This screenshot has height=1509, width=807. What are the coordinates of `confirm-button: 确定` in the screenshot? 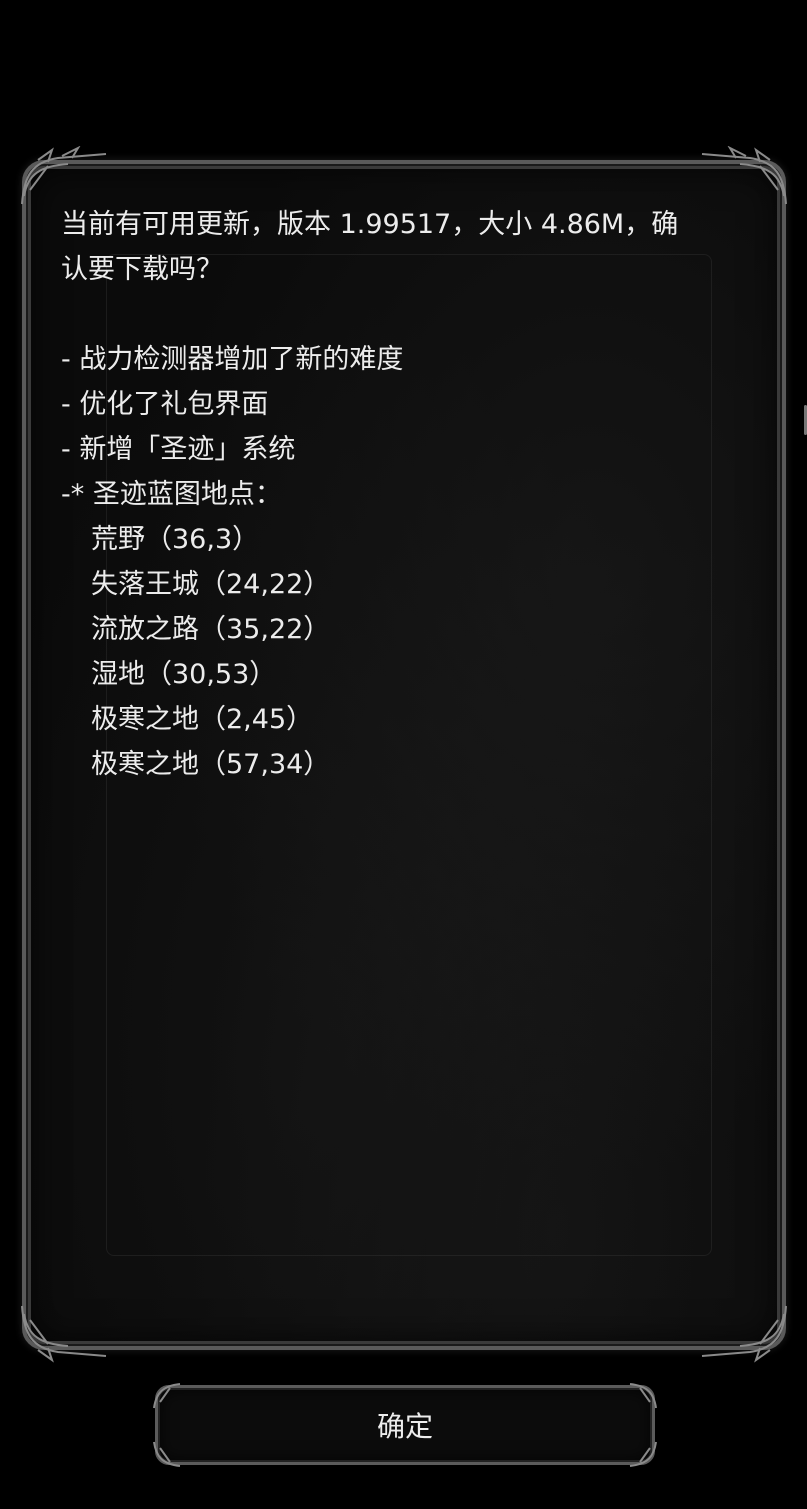 It's located at (405, 1425).